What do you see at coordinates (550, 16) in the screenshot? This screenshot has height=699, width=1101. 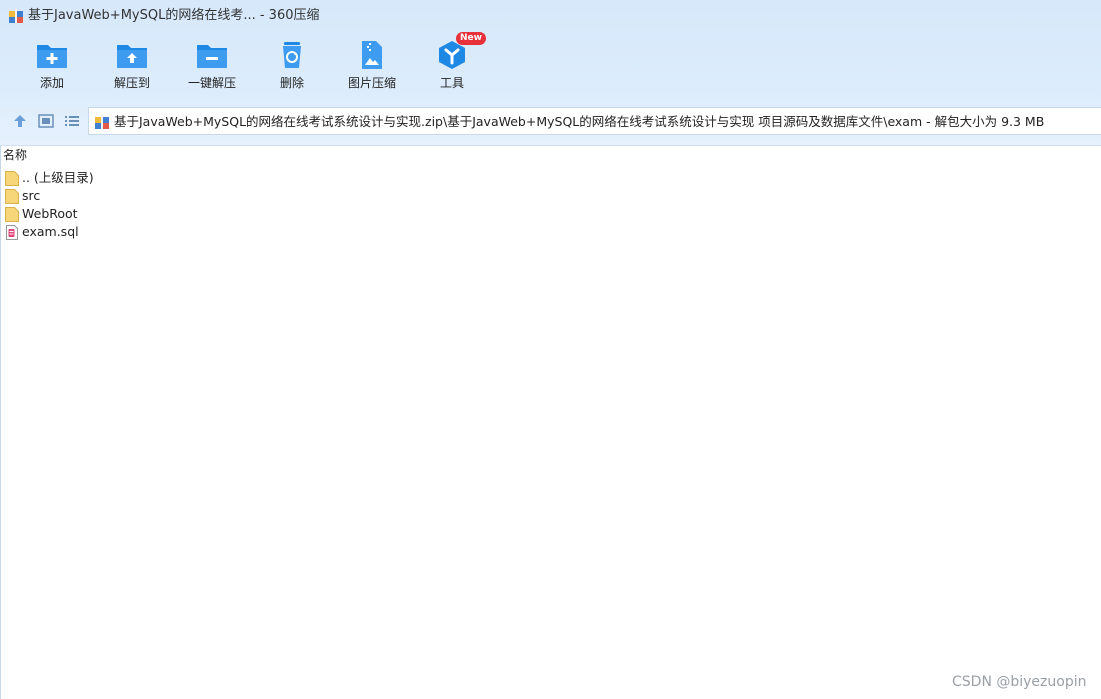 I see `title-bar: 基于JavaWeb+MySQL的网络在线考... - 360压缩` at bounding box center [550, 16].